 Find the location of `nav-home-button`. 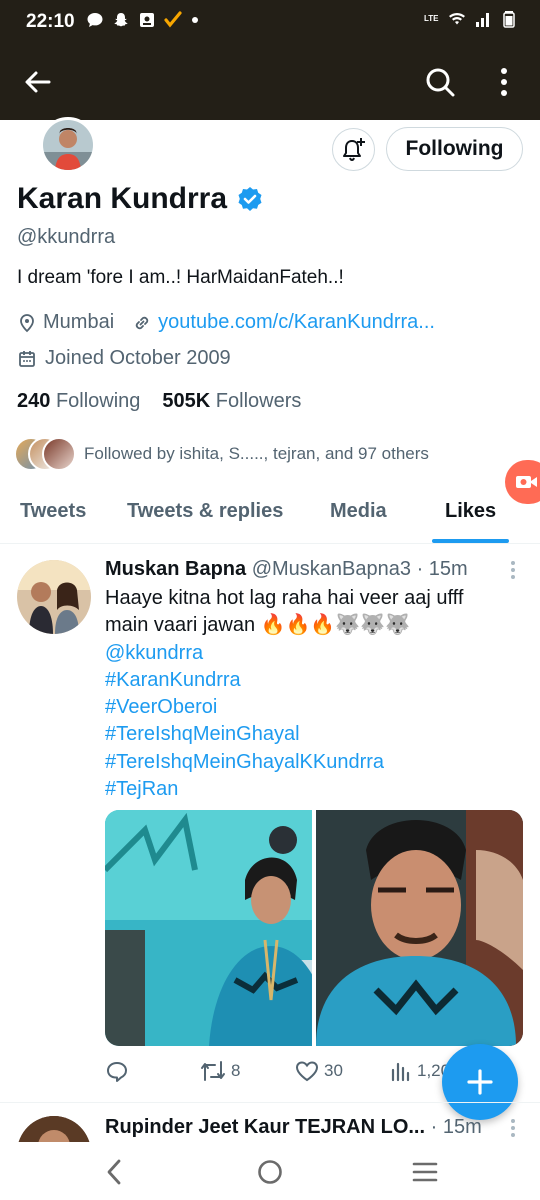

nav-home-button is located at coordinates (270, 1172).